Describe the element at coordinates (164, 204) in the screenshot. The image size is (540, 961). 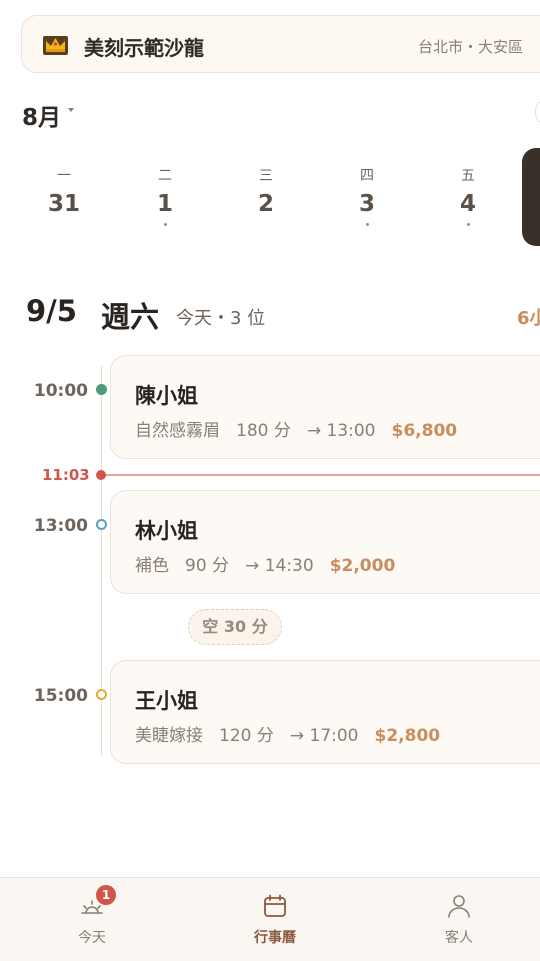
I see `day-number: 1` at that location.